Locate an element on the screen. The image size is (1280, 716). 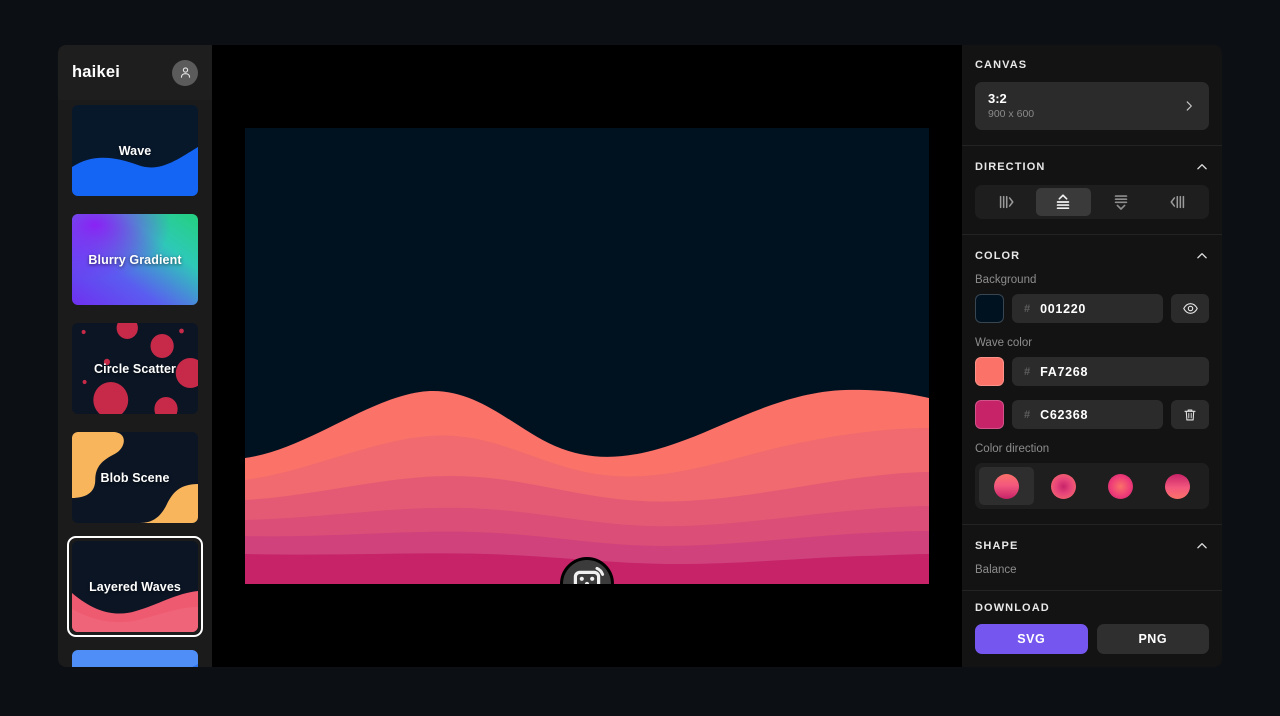
canvas-dimensions-value: 900 x 600 is located at coordinates (1011, 114).